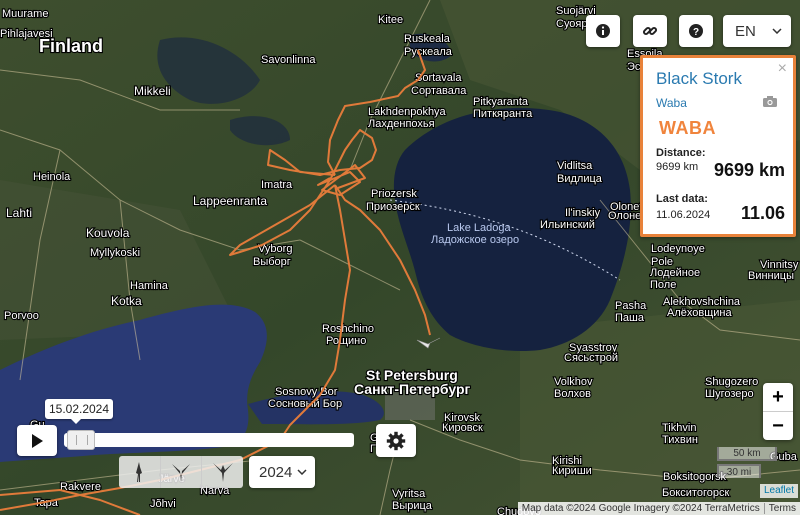 The image size is (800, 515). I want to click on settings-button, so click(396, 440).